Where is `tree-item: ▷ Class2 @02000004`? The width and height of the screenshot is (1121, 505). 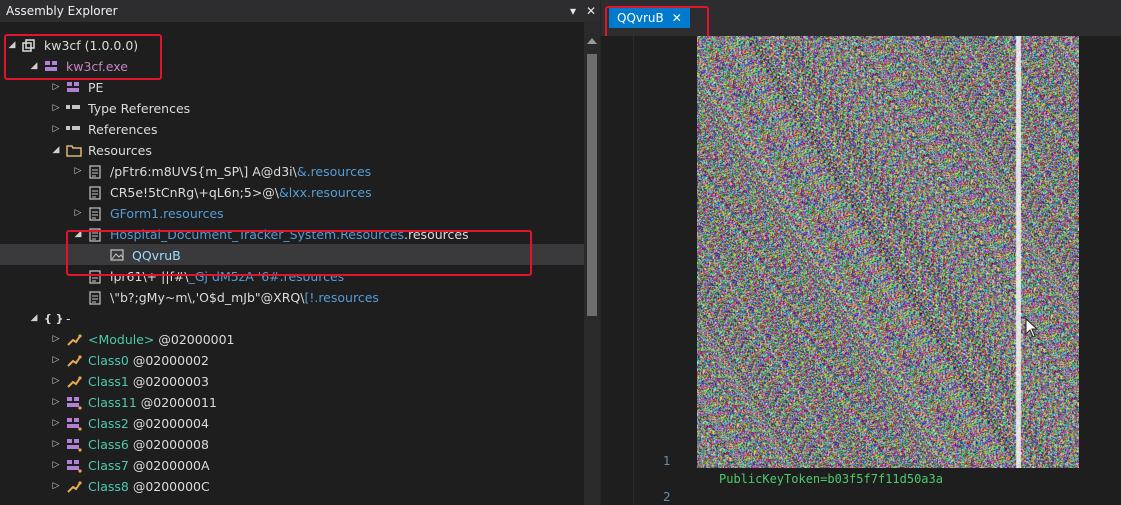
tree-item: ▷ Class2 @02000004 is located at coordinates (292, 422).